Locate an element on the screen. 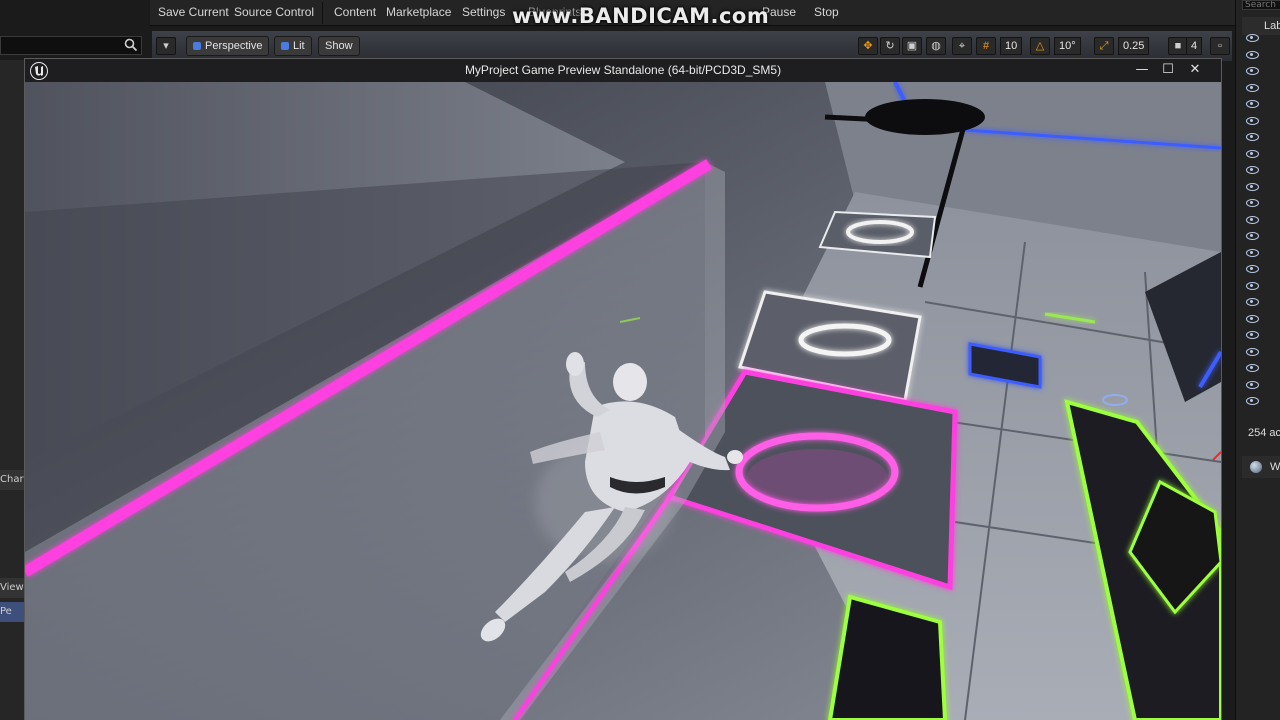 This screenshot has height=720, width=1280. perspective-button: Perspective is located at coordinates (228, 46).